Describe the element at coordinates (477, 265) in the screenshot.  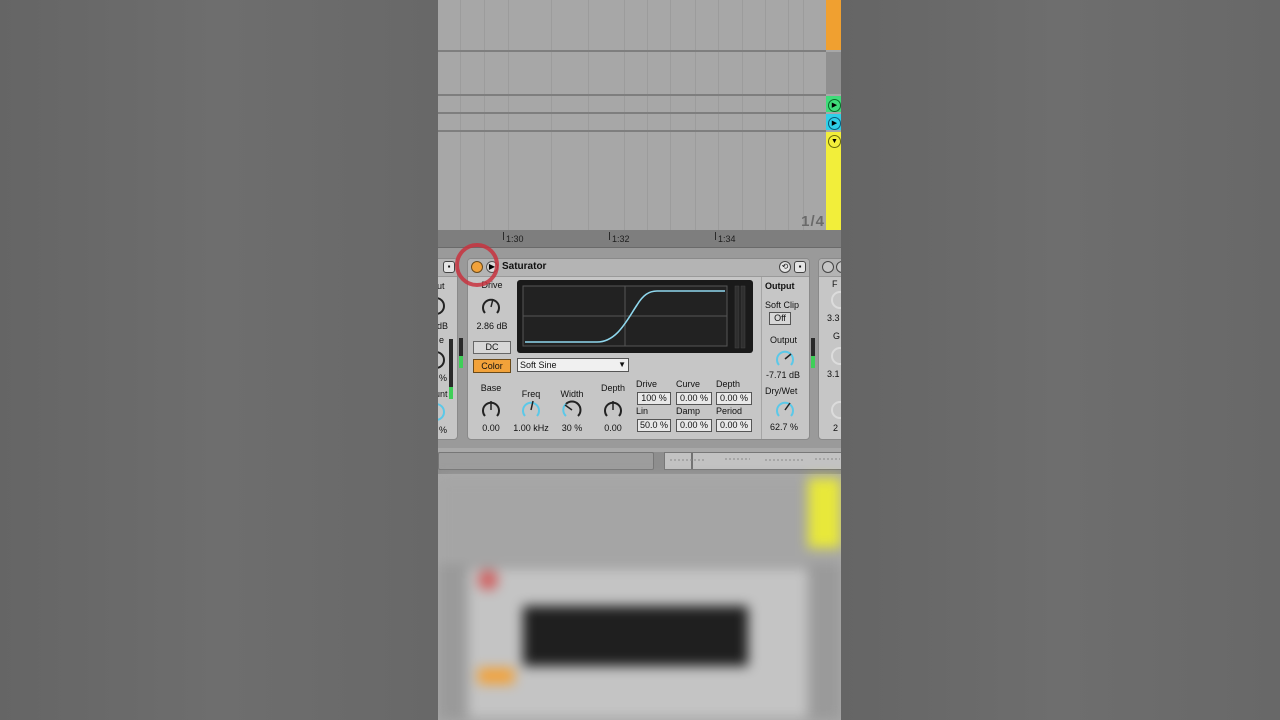
I see `highlight-ring` at that location.